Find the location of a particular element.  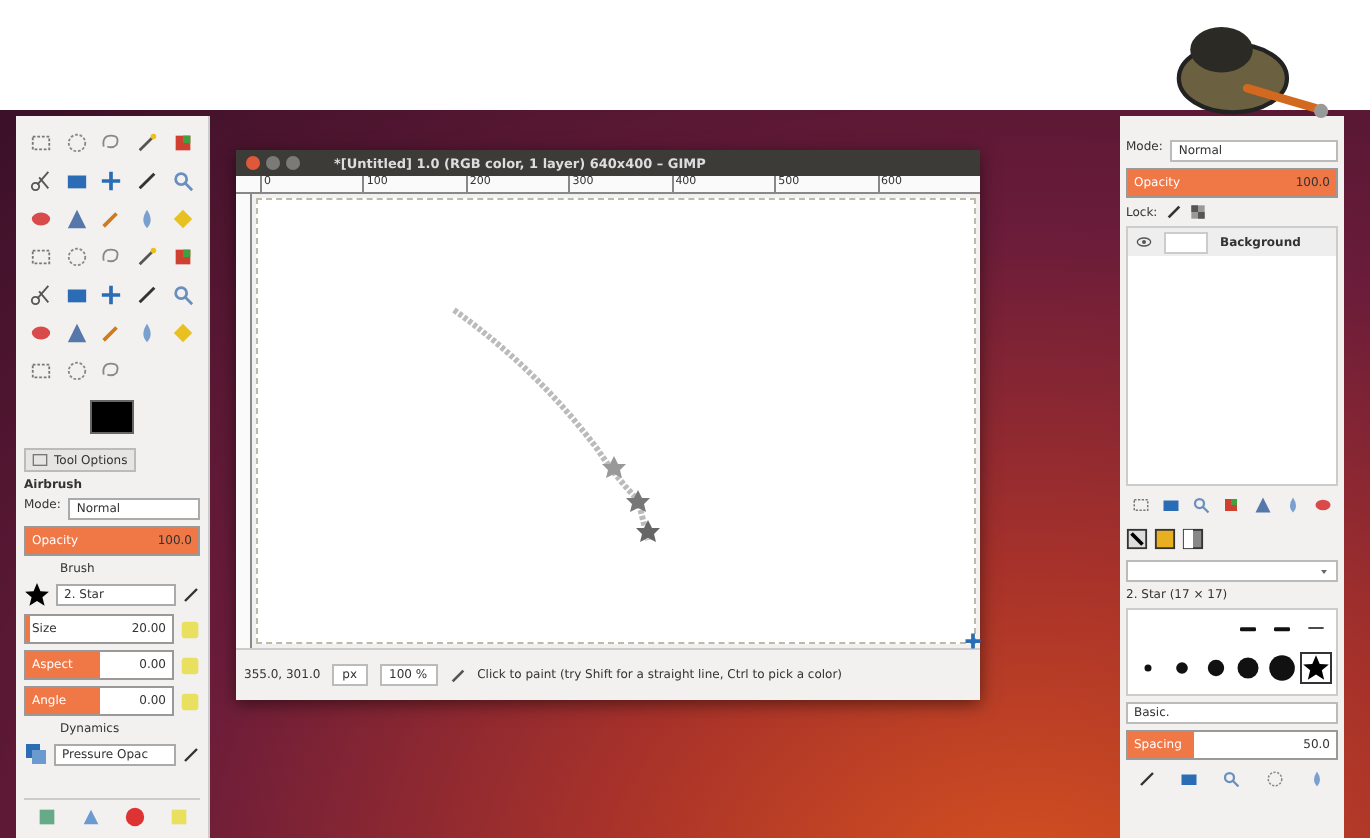

layer-thumbnail is located at coordinates (1186, 242).